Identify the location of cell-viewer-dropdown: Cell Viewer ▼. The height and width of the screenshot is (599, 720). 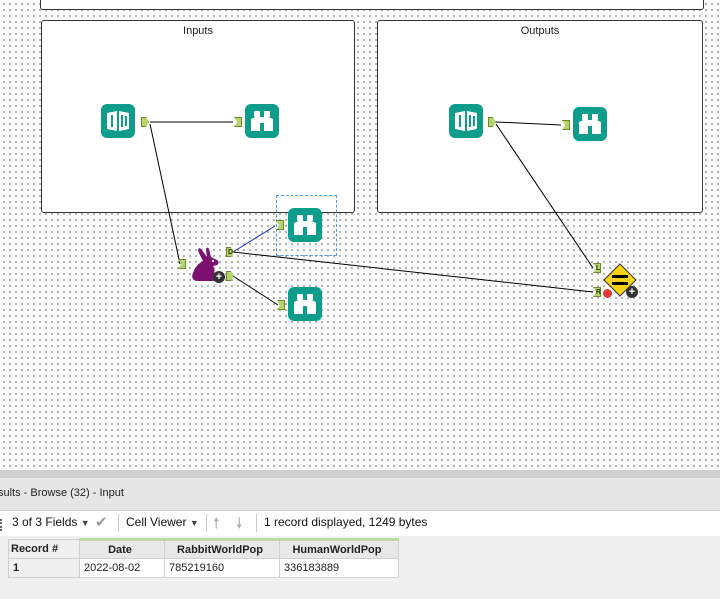
(162, 522).